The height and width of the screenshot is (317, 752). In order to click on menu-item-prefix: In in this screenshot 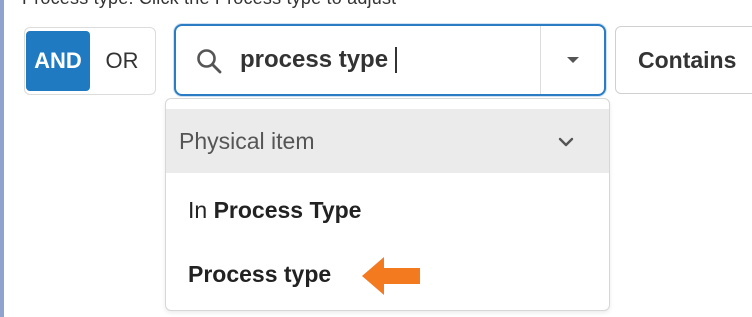, I will do `click(201, 210)`.